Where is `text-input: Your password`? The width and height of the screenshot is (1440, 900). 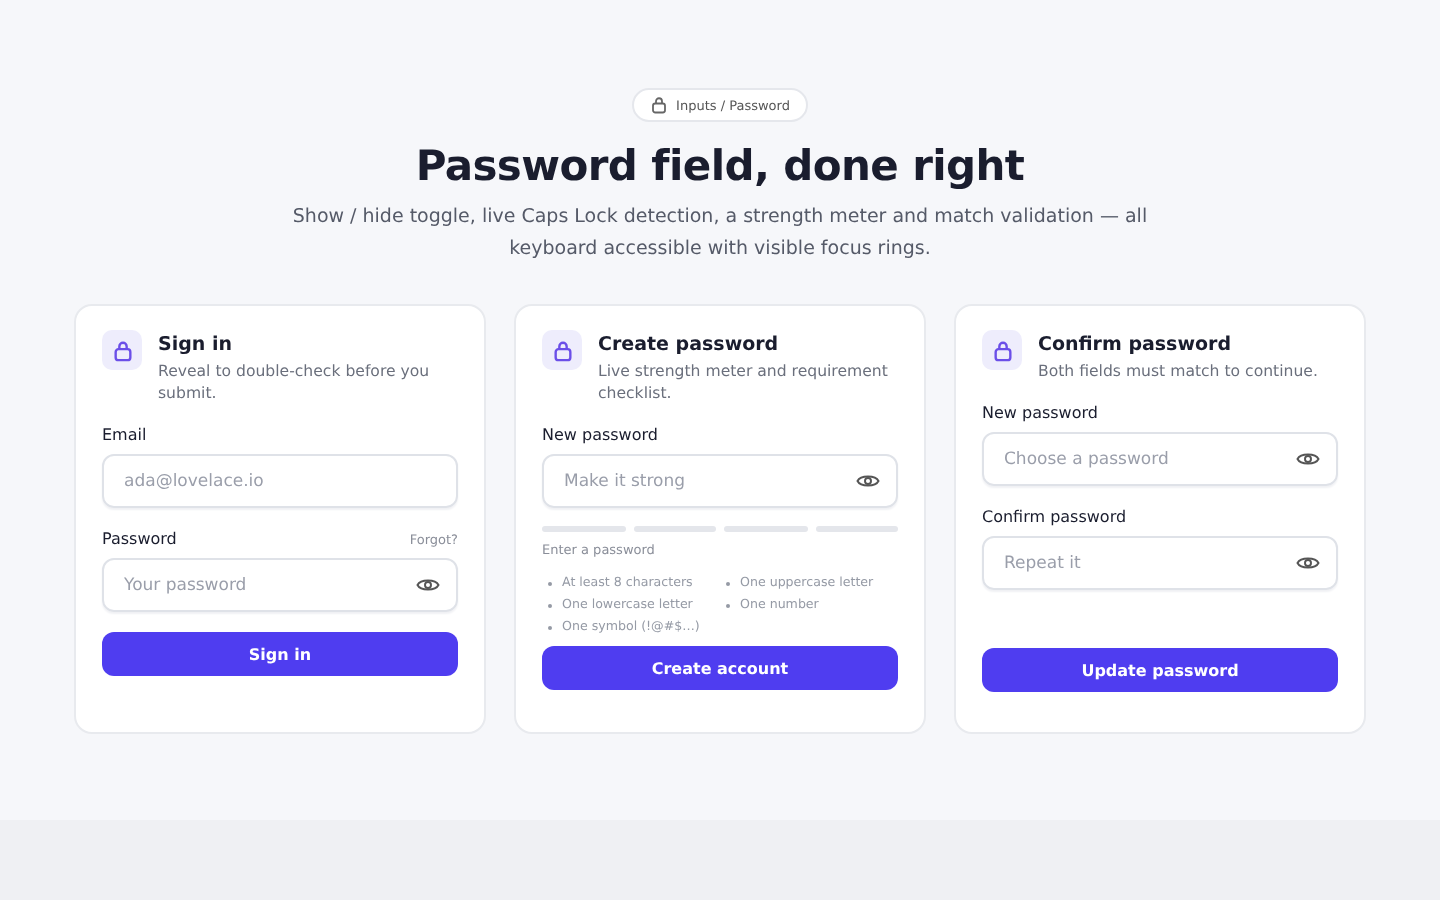 text-input: Your password is located at coordinates (268, 585).